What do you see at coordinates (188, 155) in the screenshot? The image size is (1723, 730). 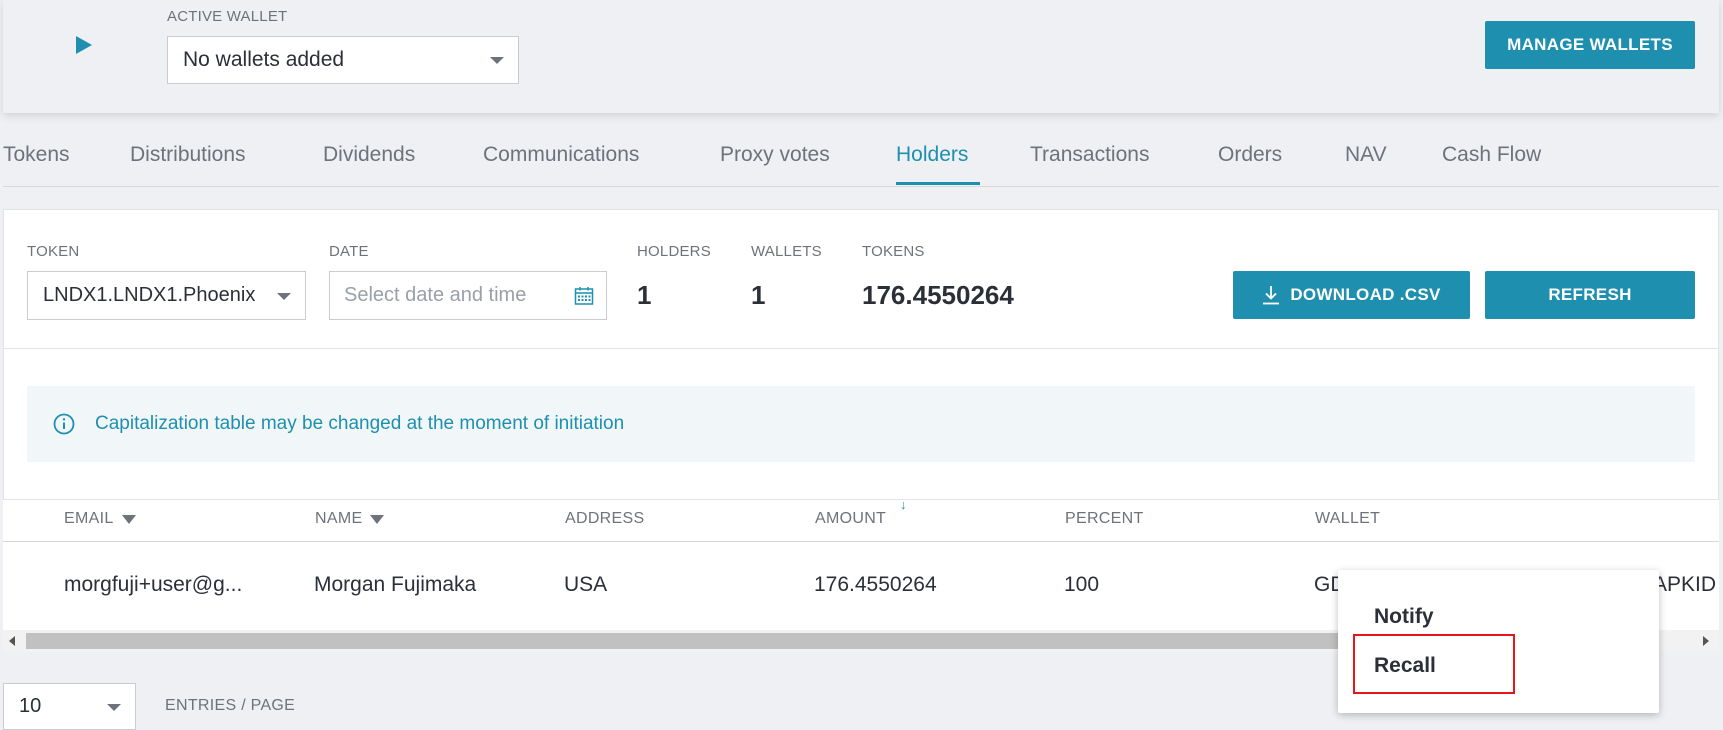 I see `tab-distributions: Distributions` at bounding box center [188, 155].